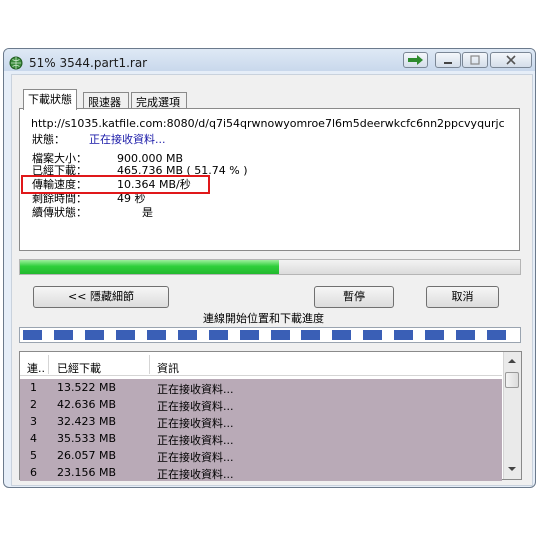 The image size is (543, 543). I want to click on minimize-icon, so click(448, 63).